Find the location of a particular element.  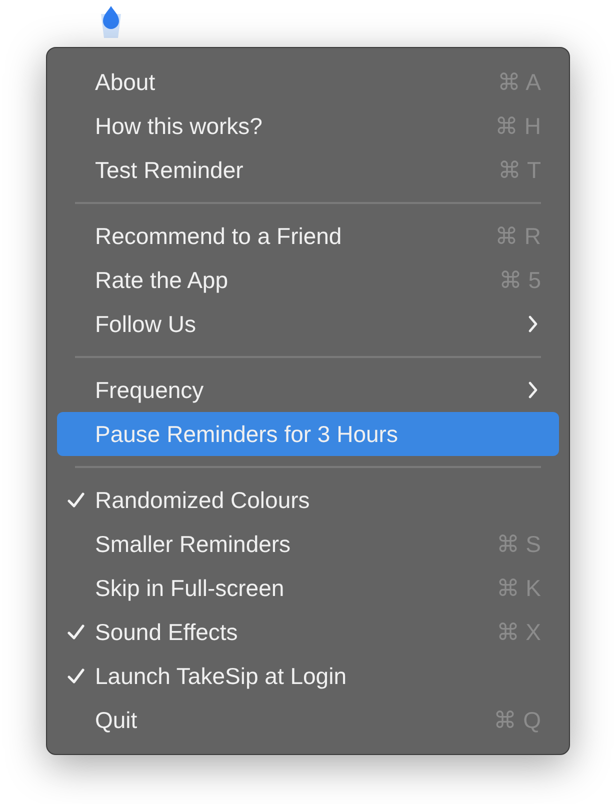

menu-item-label: Frequency is located at coordinates (149, 390).